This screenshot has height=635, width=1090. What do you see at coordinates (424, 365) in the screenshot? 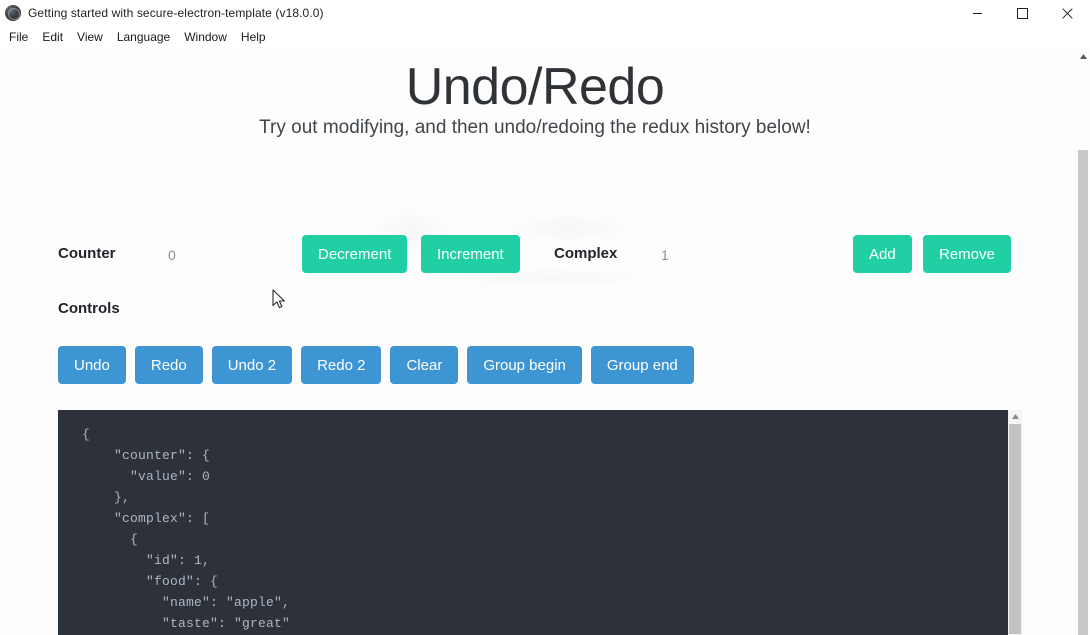
I see `clear-button: Clear` at bounding box center [424, 365].